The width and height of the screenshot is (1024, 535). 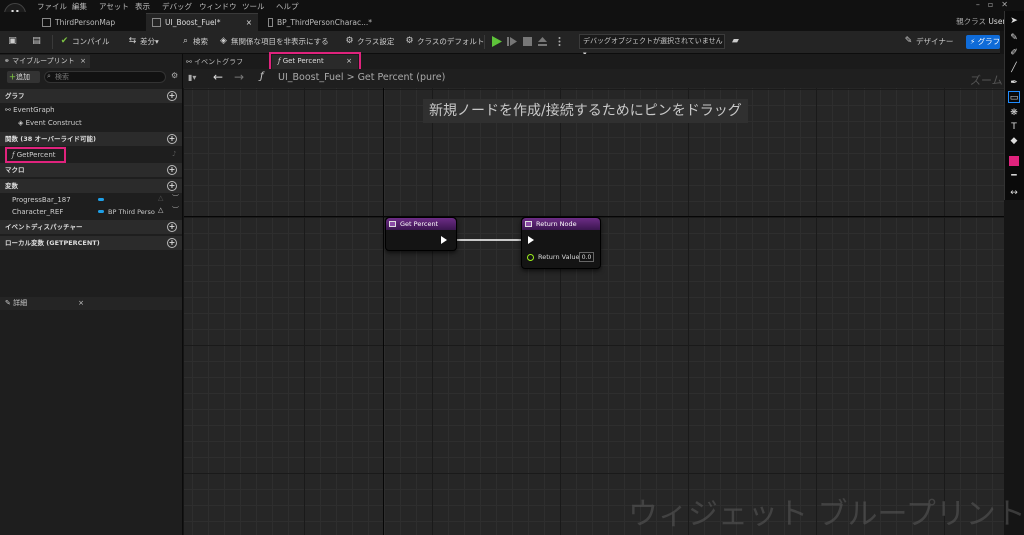 What do you see at coordinates (91, 186) in the screenshot?
I see `section-variables: 変数 +` at bounding box center [91, 186].